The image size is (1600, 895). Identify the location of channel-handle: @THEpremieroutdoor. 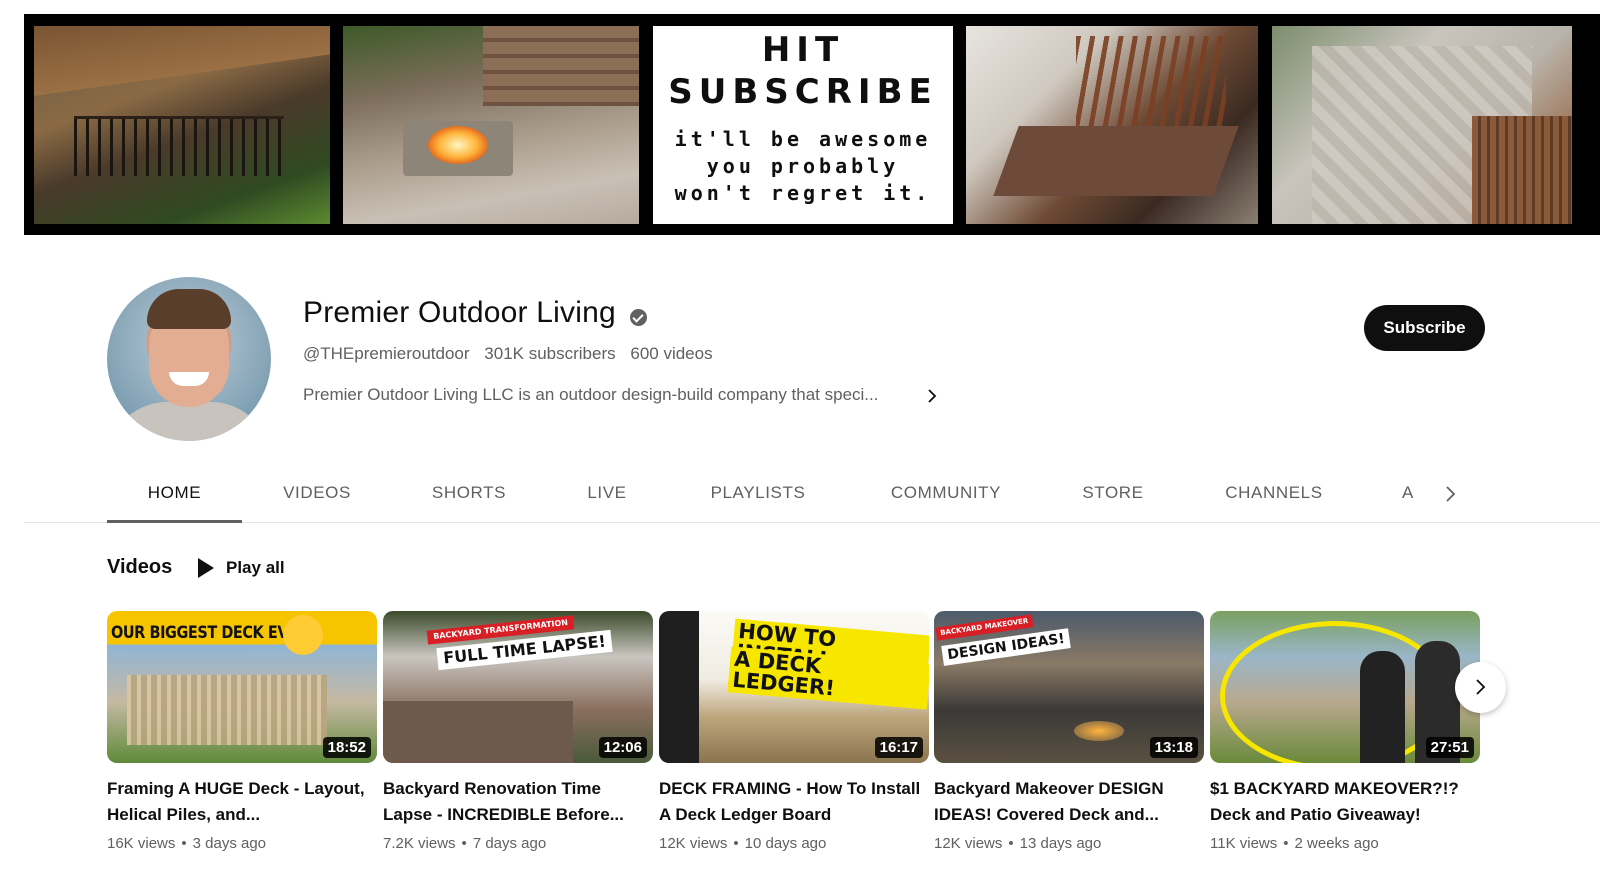
(386, 353).